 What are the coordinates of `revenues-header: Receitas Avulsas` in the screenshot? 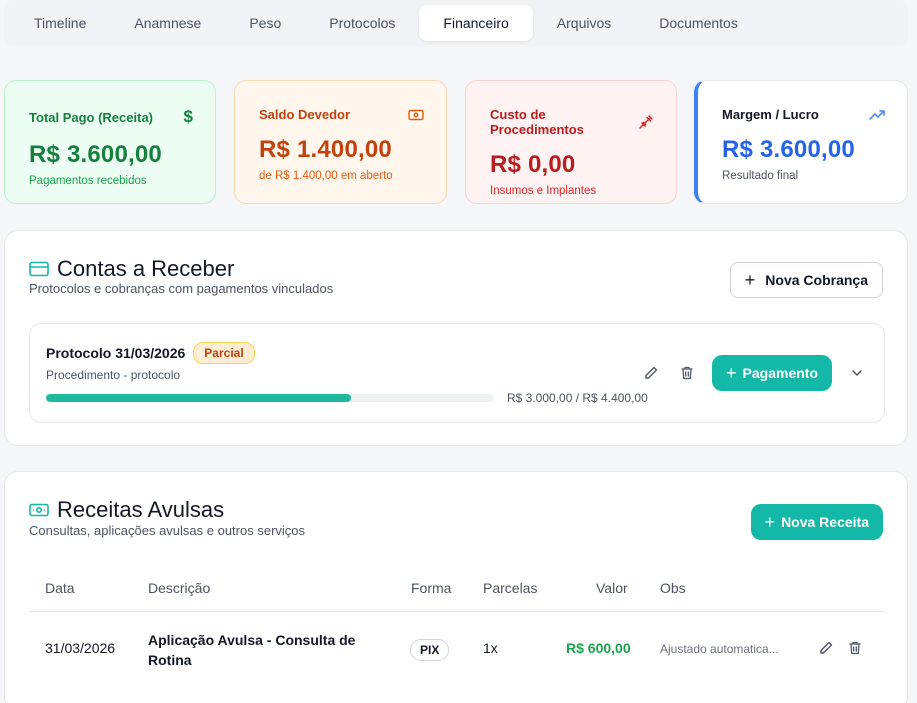 It's located at (126, 510).